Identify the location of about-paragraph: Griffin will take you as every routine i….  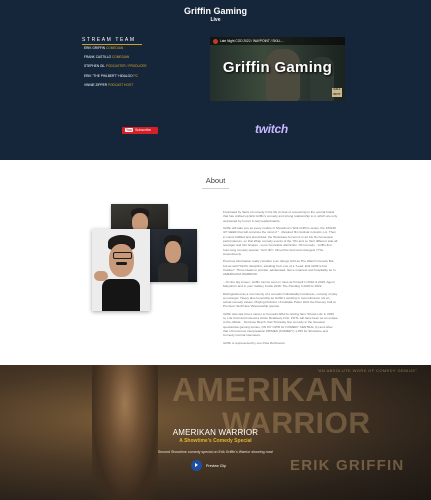
(280, 241).